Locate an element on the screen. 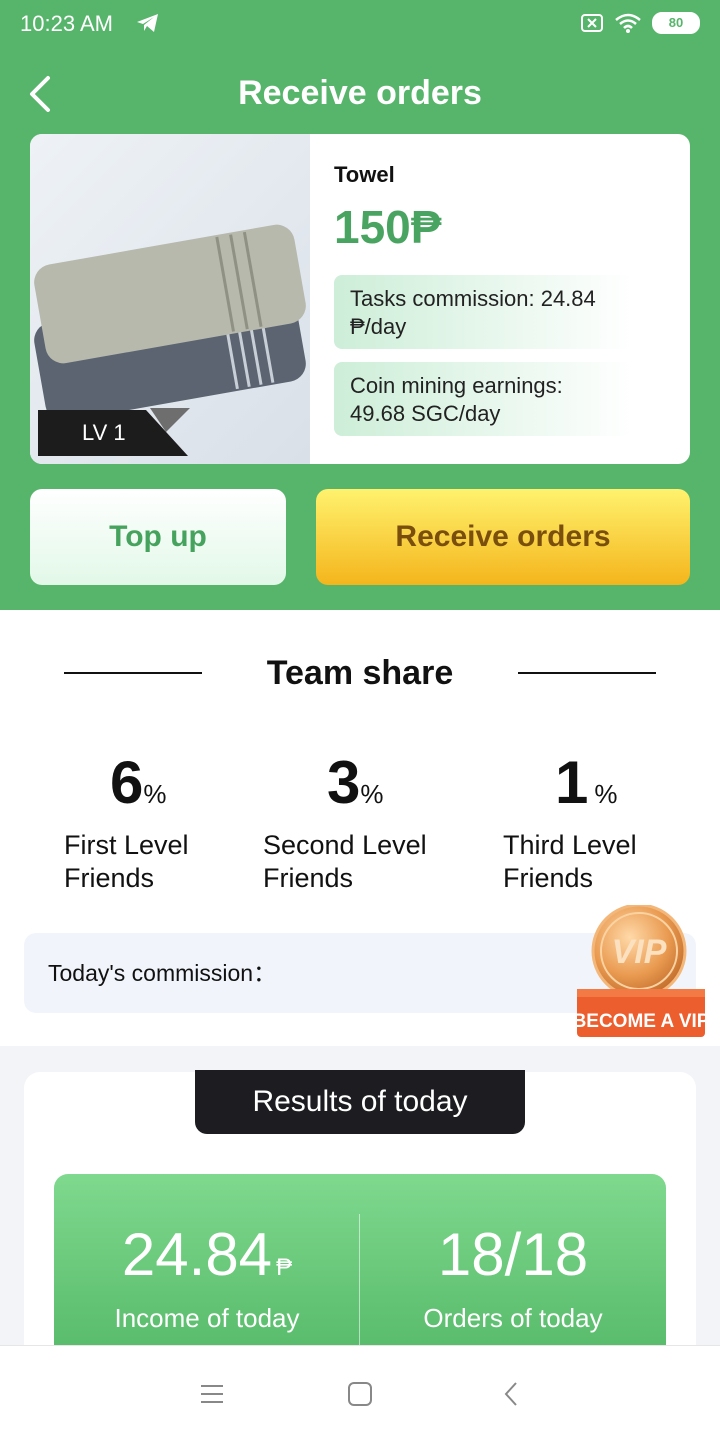 The height and width of the screenshot is (1441, 720). status-icons: 80 is located at coordinates (640, 23).